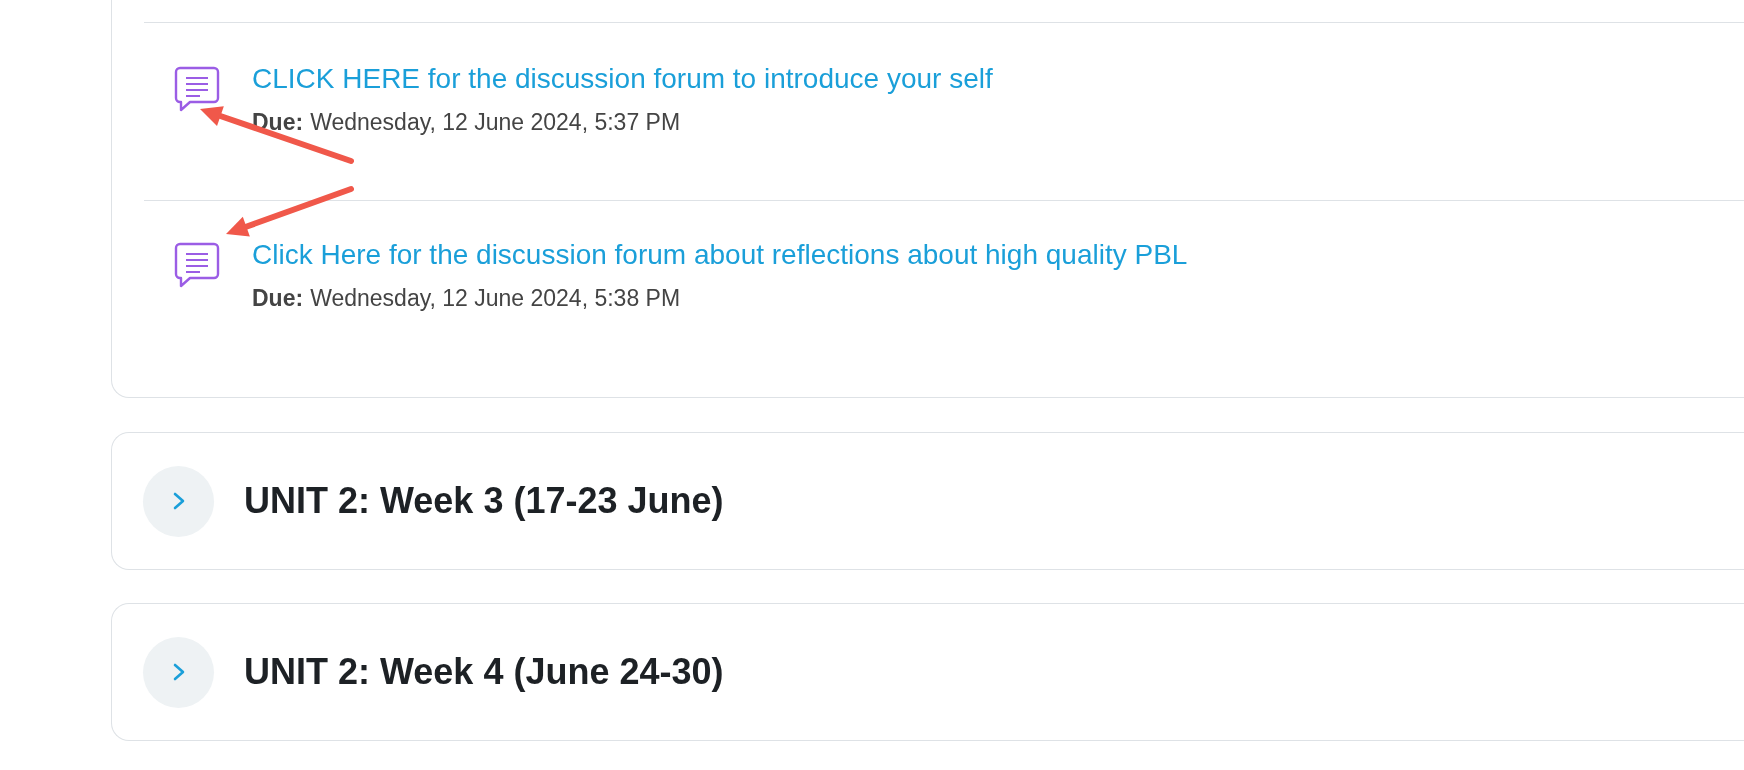  I want to click on due-date: Wednesday, 12 June 2024, 5:38 PM, so click(495, 298).